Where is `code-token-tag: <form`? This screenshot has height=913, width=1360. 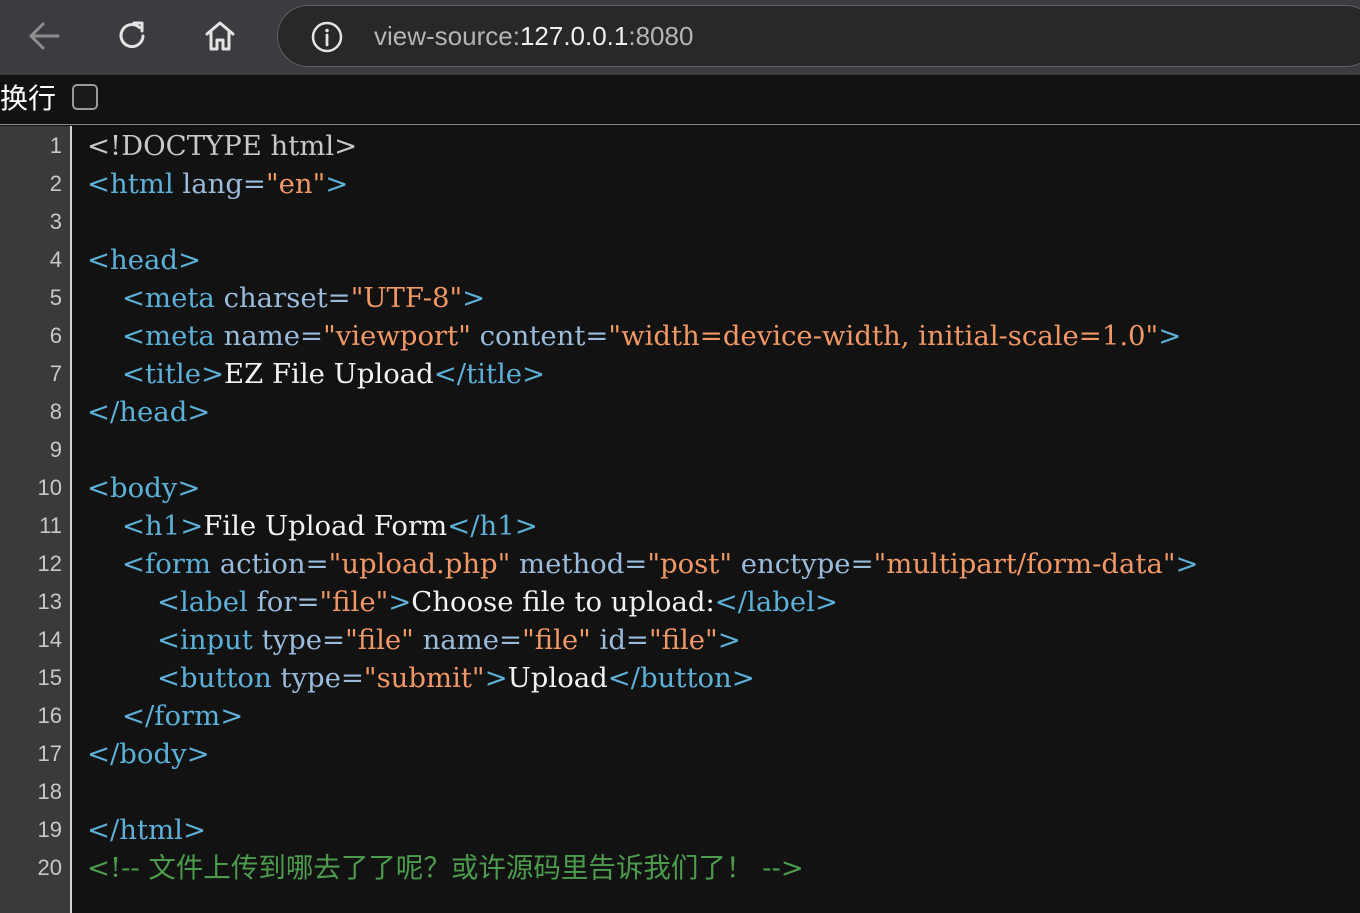
code-token-tag: <form is located at coordinates (170, 564).